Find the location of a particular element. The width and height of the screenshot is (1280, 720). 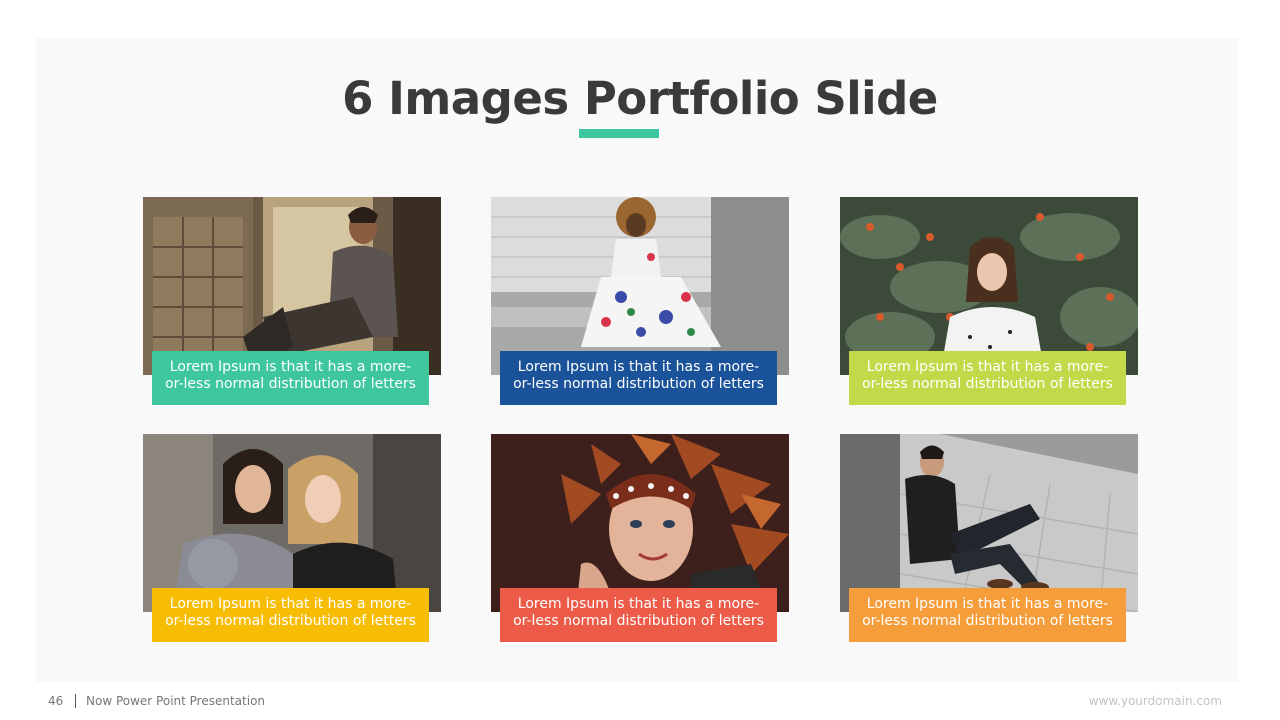

title-underline is located at coordinates (619, 133).